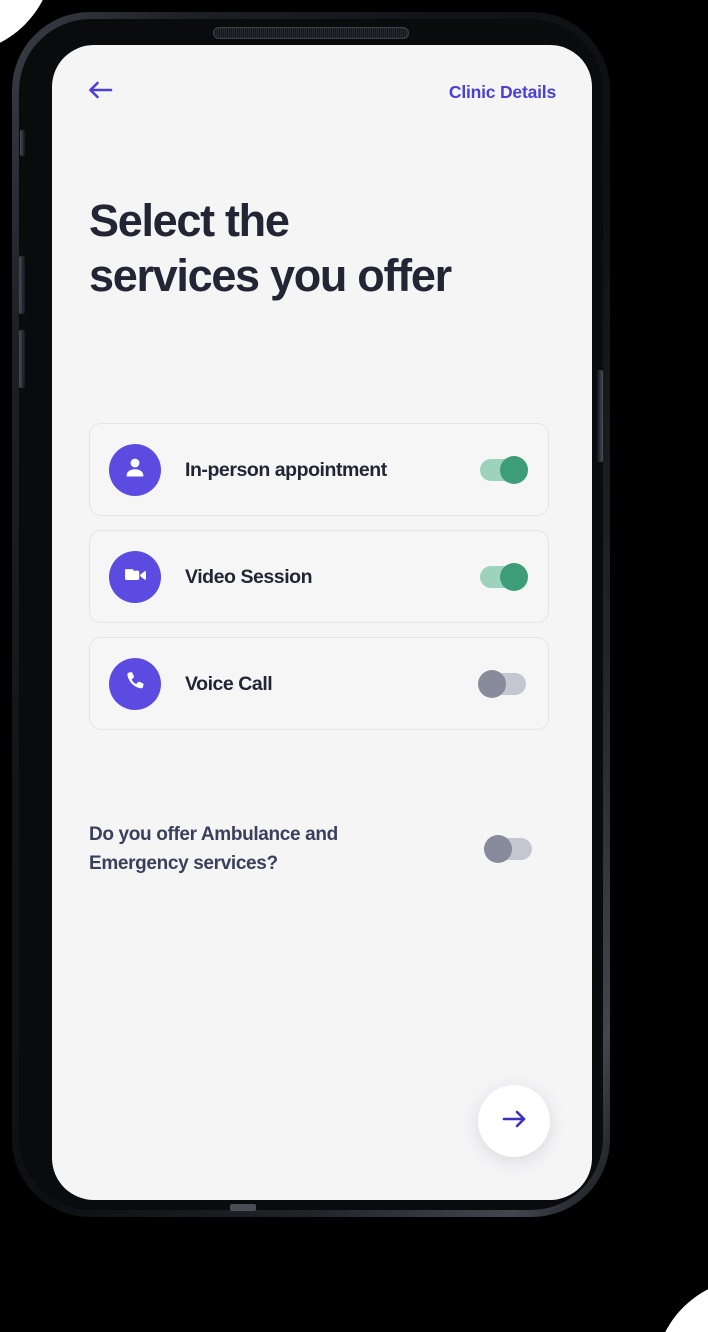 This screenshot has height=1332, width=708. I want to click on user-icon, so click(135, 469).